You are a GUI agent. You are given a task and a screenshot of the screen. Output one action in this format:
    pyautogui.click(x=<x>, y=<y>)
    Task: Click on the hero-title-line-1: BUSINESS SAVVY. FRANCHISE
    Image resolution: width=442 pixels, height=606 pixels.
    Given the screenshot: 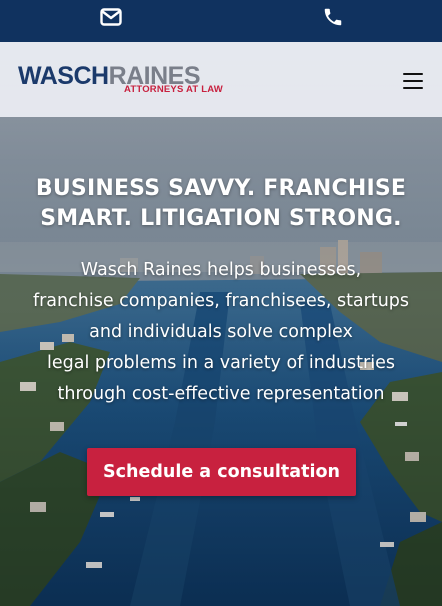 What is the action you would take?
    pyautogui.click(x=221, y=188)
    